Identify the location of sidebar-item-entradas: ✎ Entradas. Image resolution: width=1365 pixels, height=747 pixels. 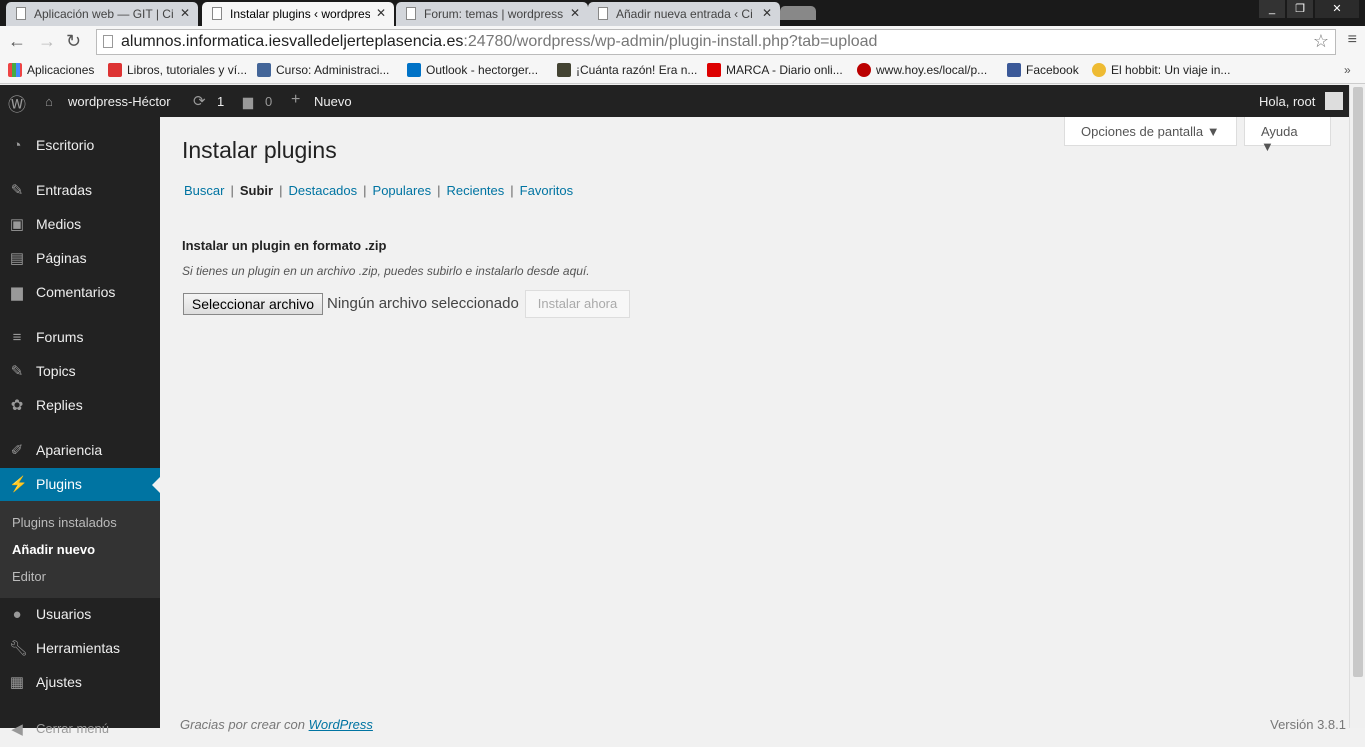
(80, 191).